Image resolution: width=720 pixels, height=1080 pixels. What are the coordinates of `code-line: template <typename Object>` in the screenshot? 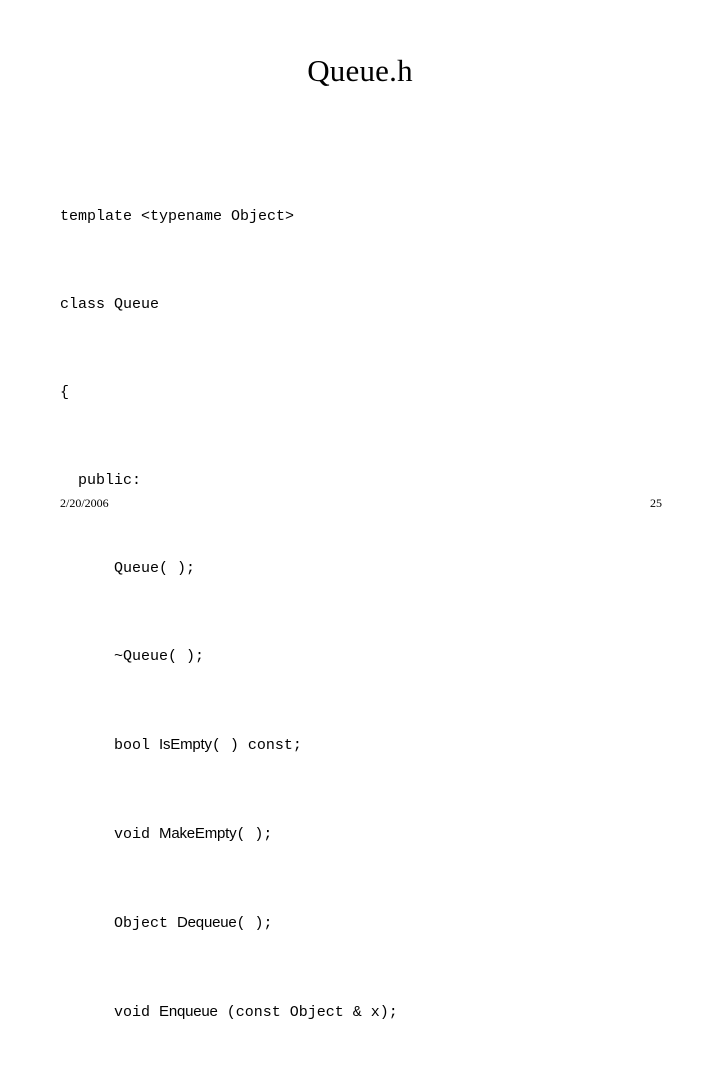 It's located at (370, 217).